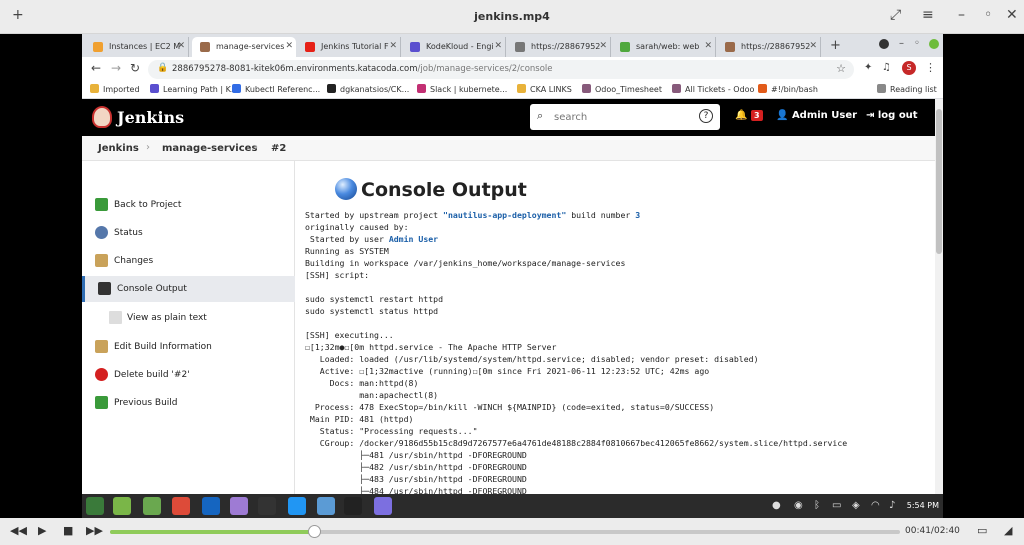 The height and width of the screenshot is (545, 1024). Describe the element at coordinates (868, 67) in the screenshot. I see `extensions-icon: ✦` at that location.